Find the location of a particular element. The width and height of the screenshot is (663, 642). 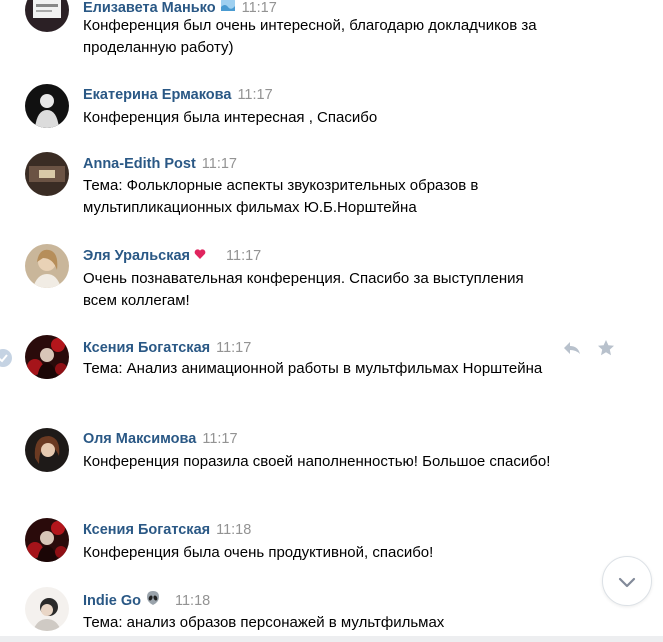

alien-emoji-icon is located at coordinates (153, 601).